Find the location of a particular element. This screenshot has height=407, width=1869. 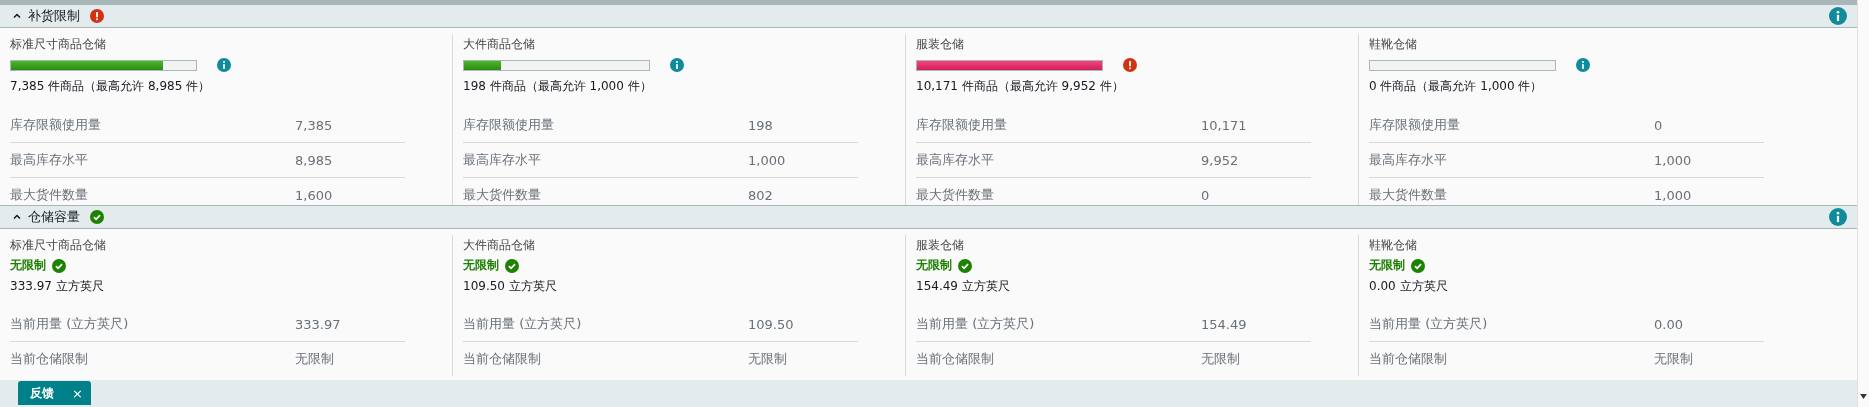

summary-text: 109.50 立方英尺 is located at coordinates (510, 286).